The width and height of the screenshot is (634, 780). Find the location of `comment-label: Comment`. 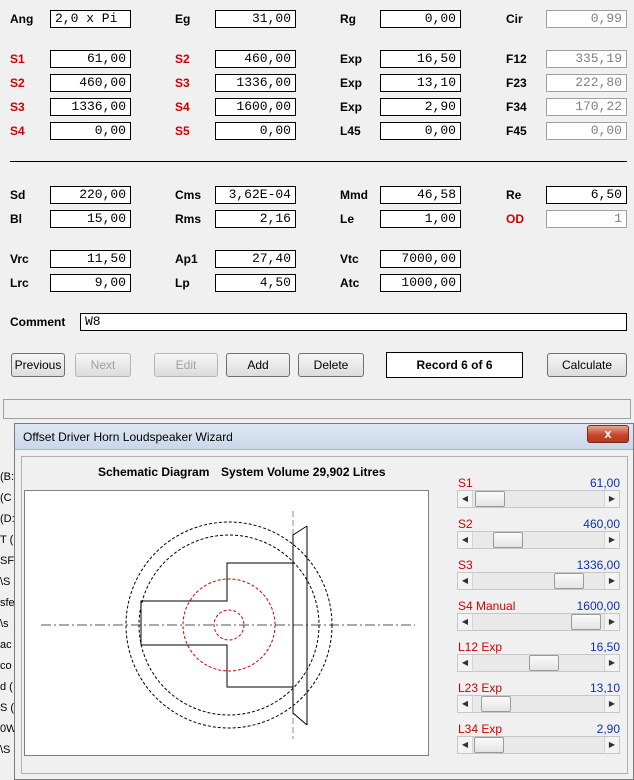

comment-label: Comment is located at coordinates (38, 322).